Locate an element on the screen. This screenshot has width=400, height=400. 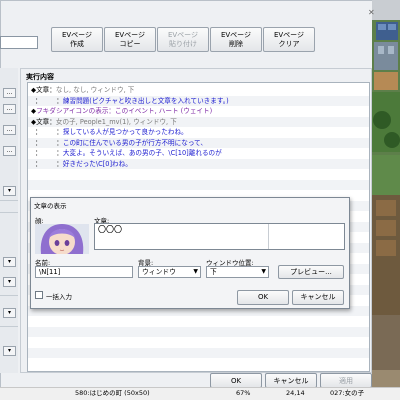
face-image is located at coordinates (62, 239).